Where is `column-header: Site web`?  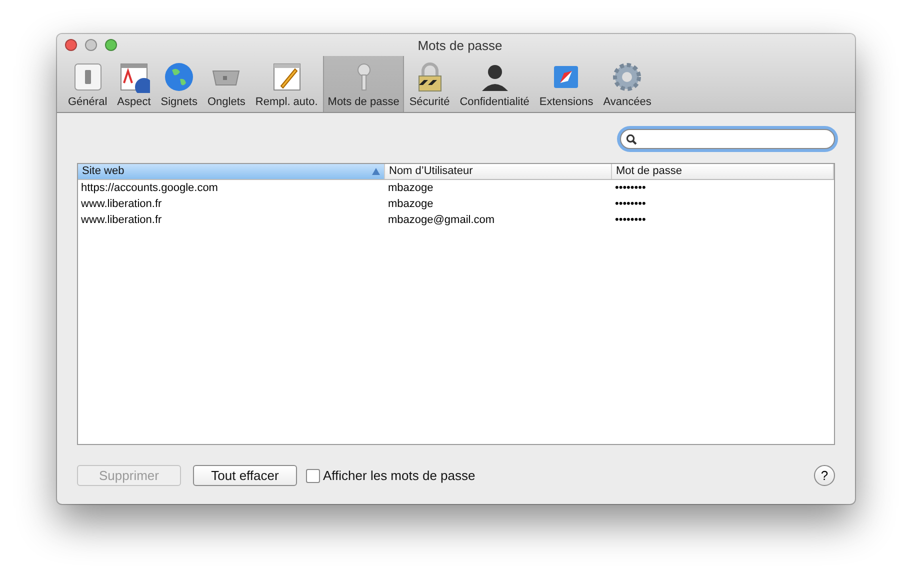
column-header: Site web is located at coordinates (231, 171).